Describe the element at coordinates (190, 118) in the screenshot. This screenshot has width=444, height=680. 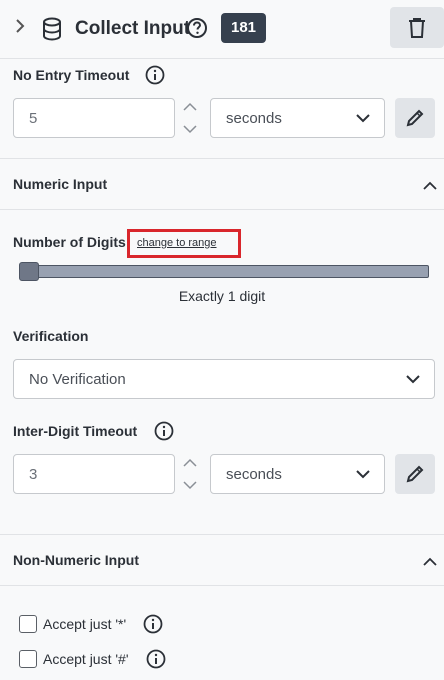
I see `no-entry-timeout-stepper` at that location.